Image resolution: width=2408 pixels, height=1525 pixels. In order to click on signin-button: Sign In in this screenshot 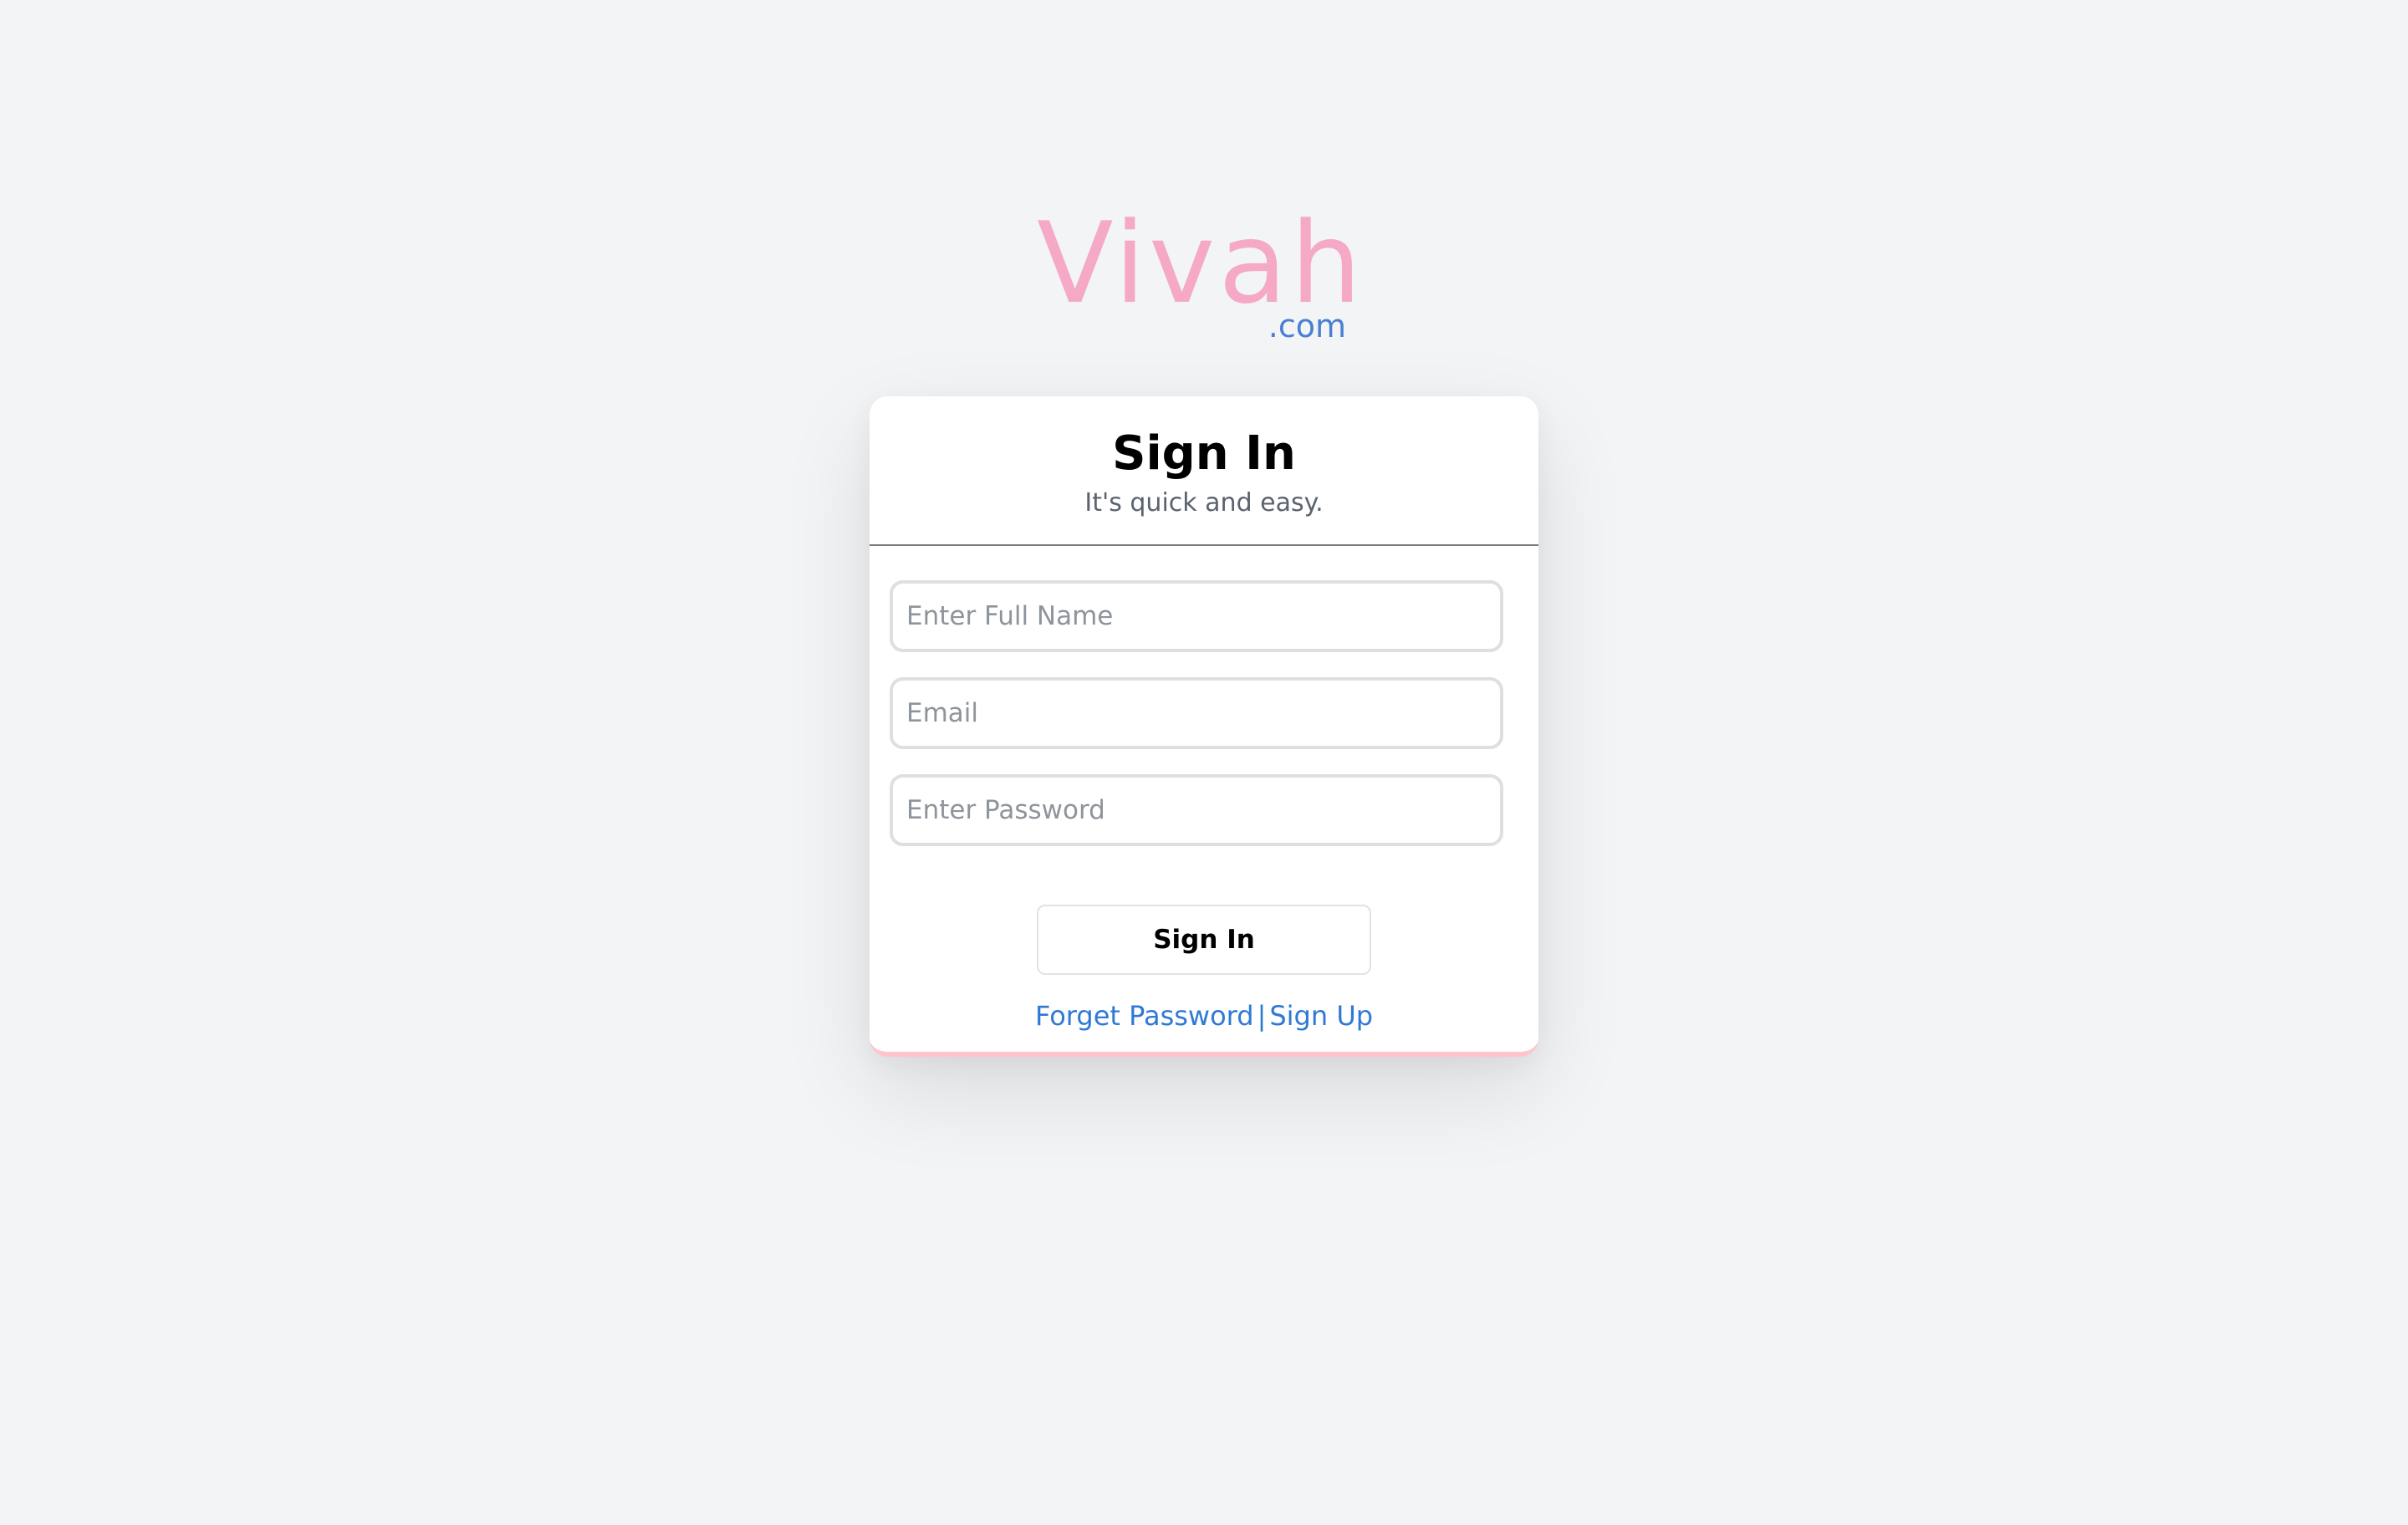, I will do `click(1204, 940)`.